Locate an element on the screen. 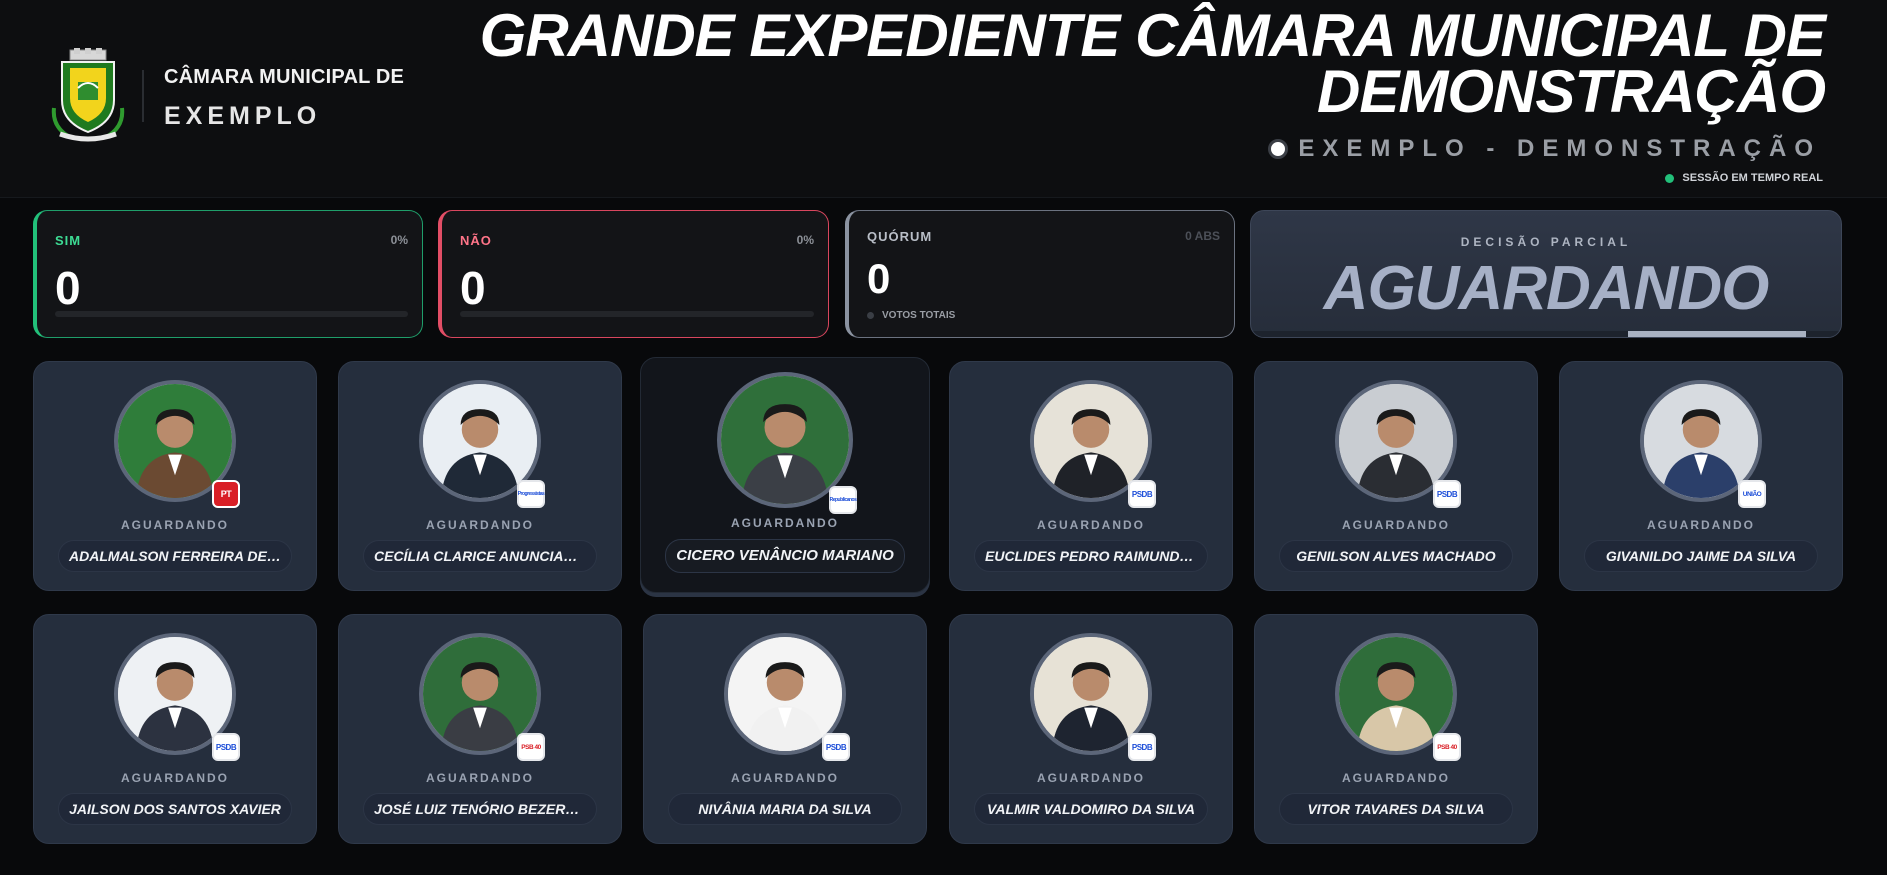 The width and height of the screenshot is (1887, 875). decision-label: DECISÃO PARCIAL is located at coordinates (1546, 242).